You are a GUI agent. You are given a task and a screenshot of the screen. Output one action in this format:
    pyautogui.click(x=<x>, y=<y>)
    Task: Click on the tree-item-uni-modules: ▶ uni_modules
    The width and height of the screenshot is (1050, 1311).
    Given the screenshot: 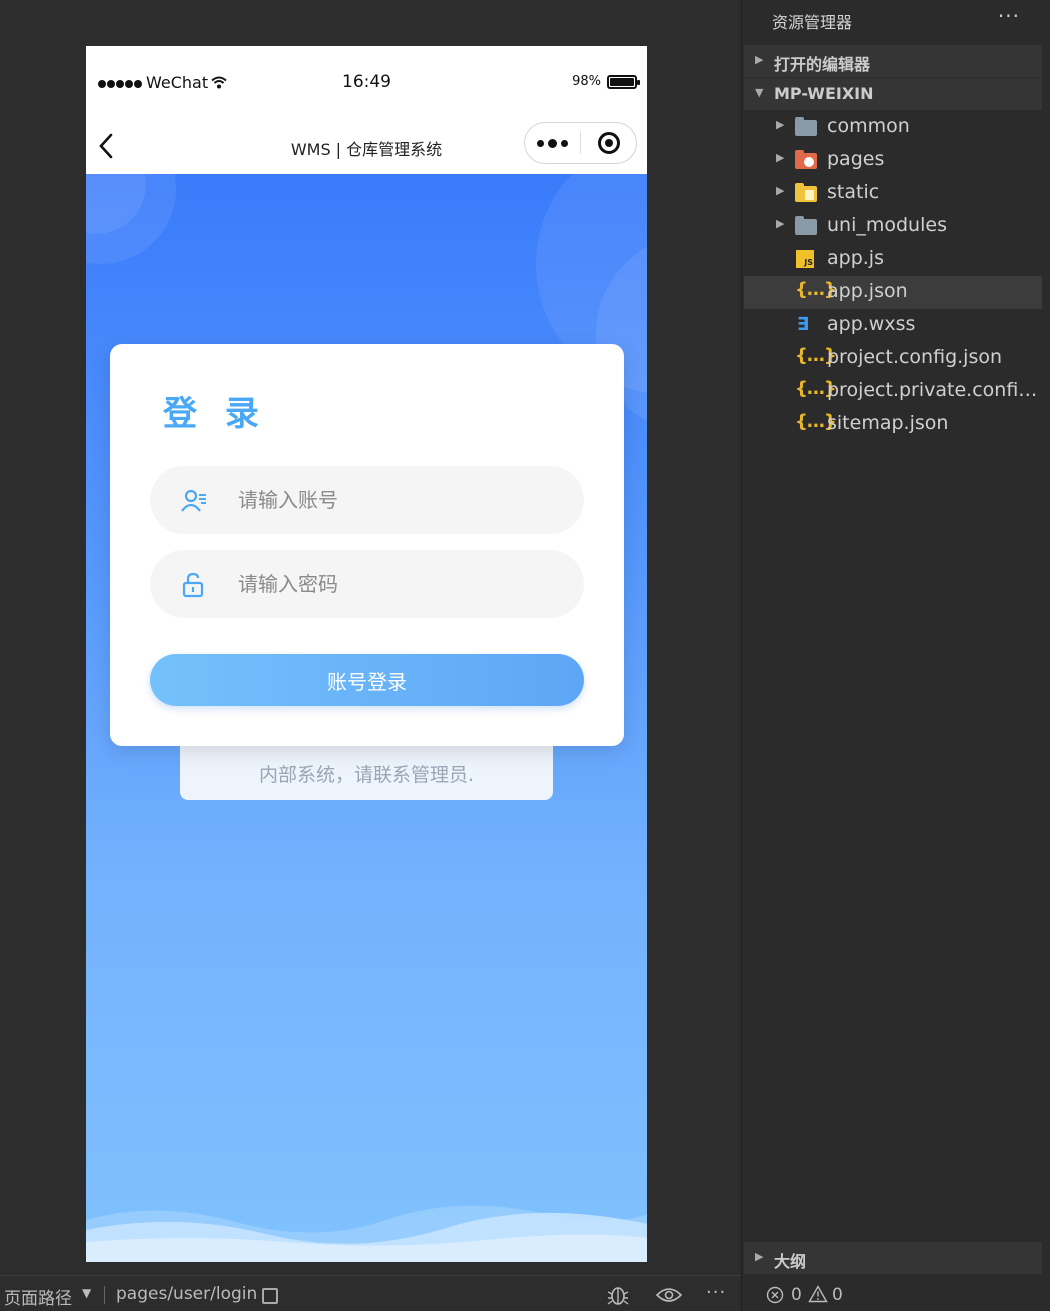 What is the action you would take?
    pyautogui.click(x=893, y=226)
    